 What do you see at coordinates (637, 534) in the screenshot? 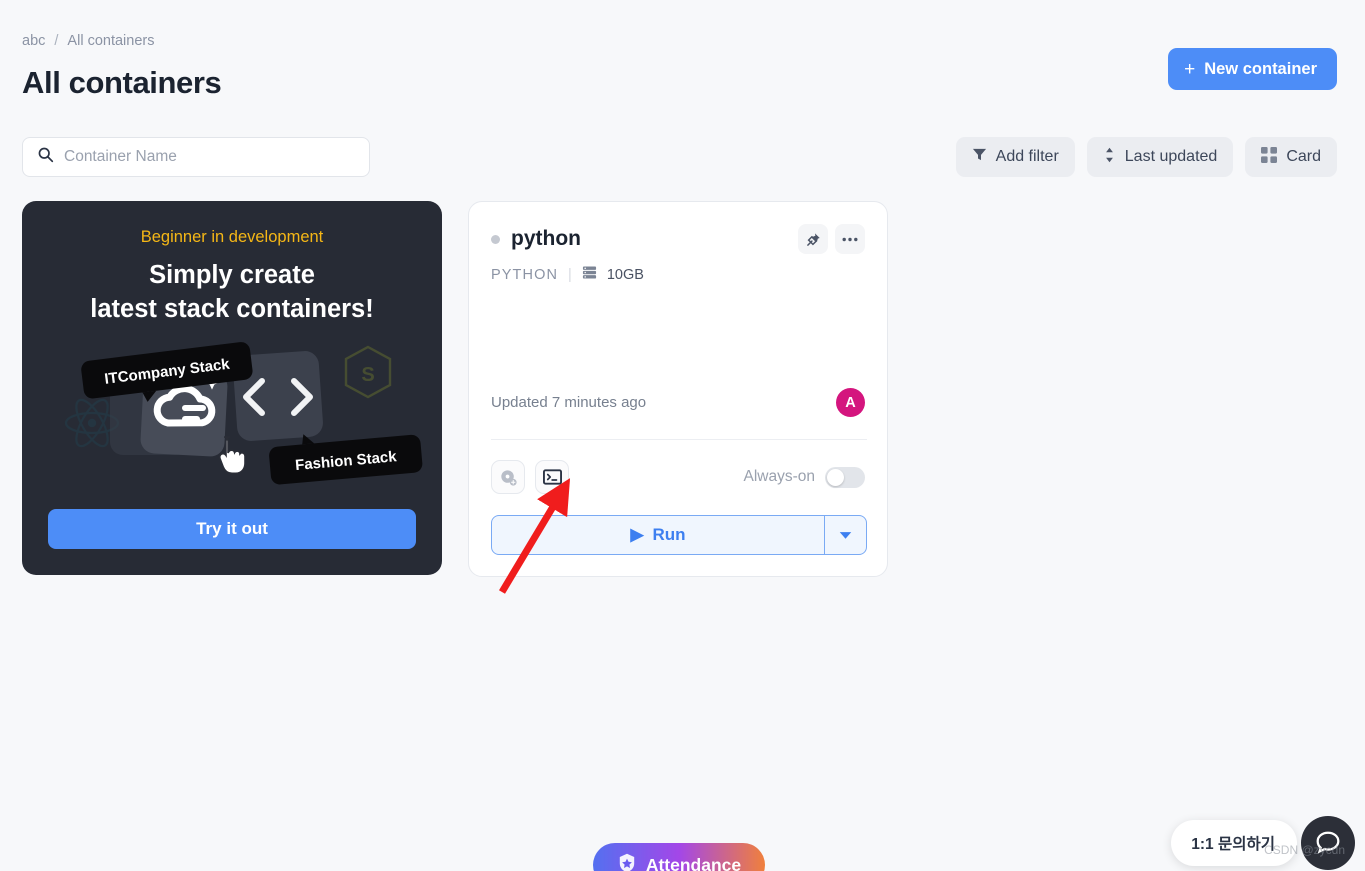
I see `play-icon: ▶` at bounding box center [637, 534].